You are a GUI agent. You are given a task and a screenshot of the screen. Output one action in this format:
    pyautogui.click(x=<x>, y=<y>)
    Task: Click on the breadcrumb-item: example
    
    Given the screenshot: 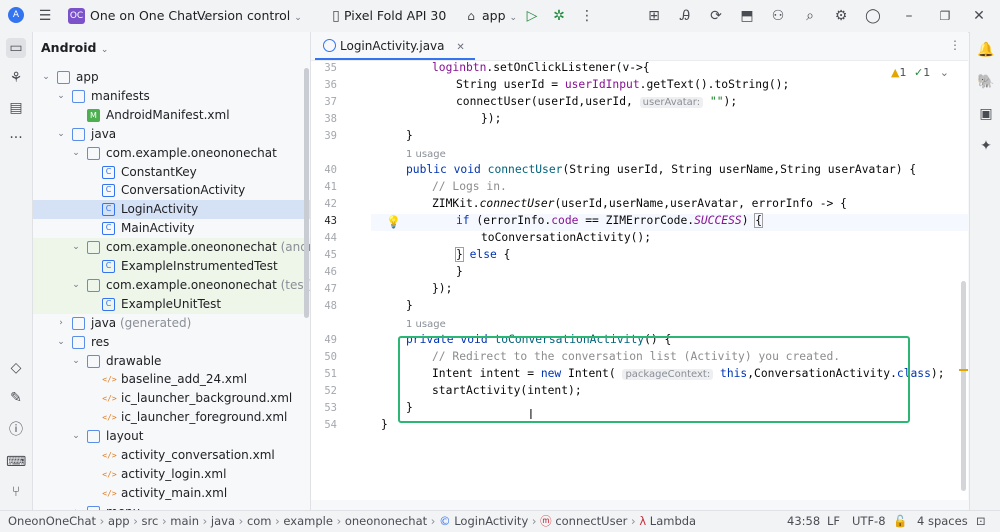 What is the action you would take?
    pyautogui.click(x=308, y=521)
    